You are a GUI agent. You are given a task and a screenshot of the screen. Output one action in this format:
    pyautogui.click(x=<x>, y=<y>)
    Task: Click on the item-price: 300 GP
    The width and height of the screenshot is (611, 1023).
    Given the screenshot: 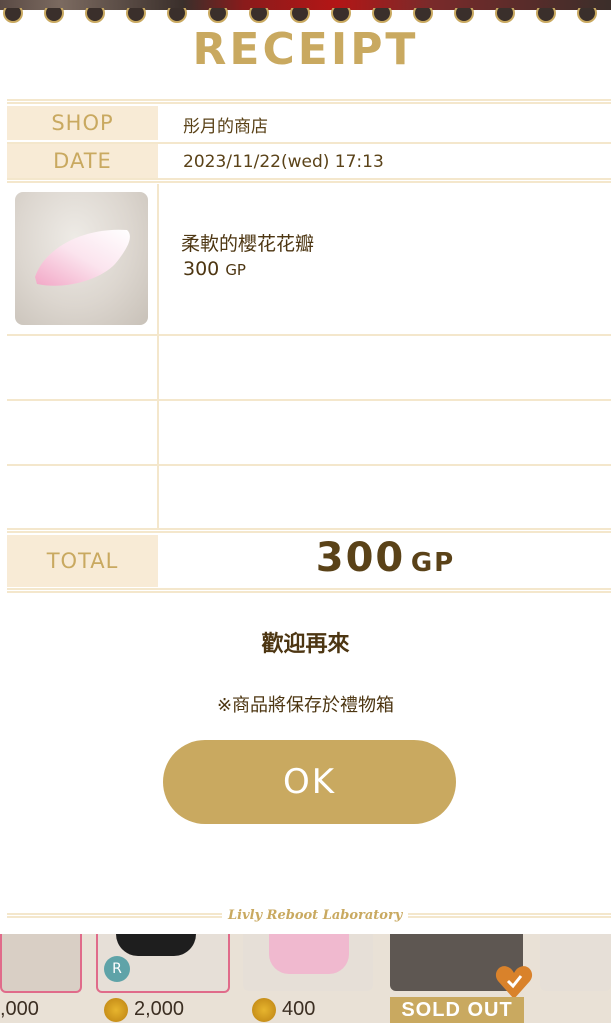 What is the action you would take?
    pyautogui.click(x=214, y=269)
    